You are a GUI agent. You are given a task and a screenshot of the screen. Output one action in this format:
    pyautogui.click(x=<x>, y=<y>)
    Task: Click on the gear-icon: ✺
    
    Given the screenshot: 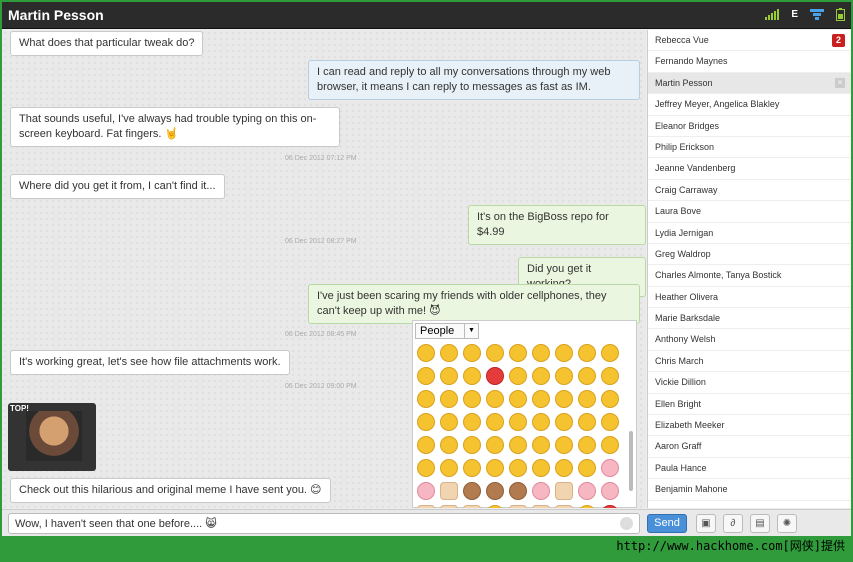 What is the action you would take?
    pyautogui.click(x=787, y=523)
    